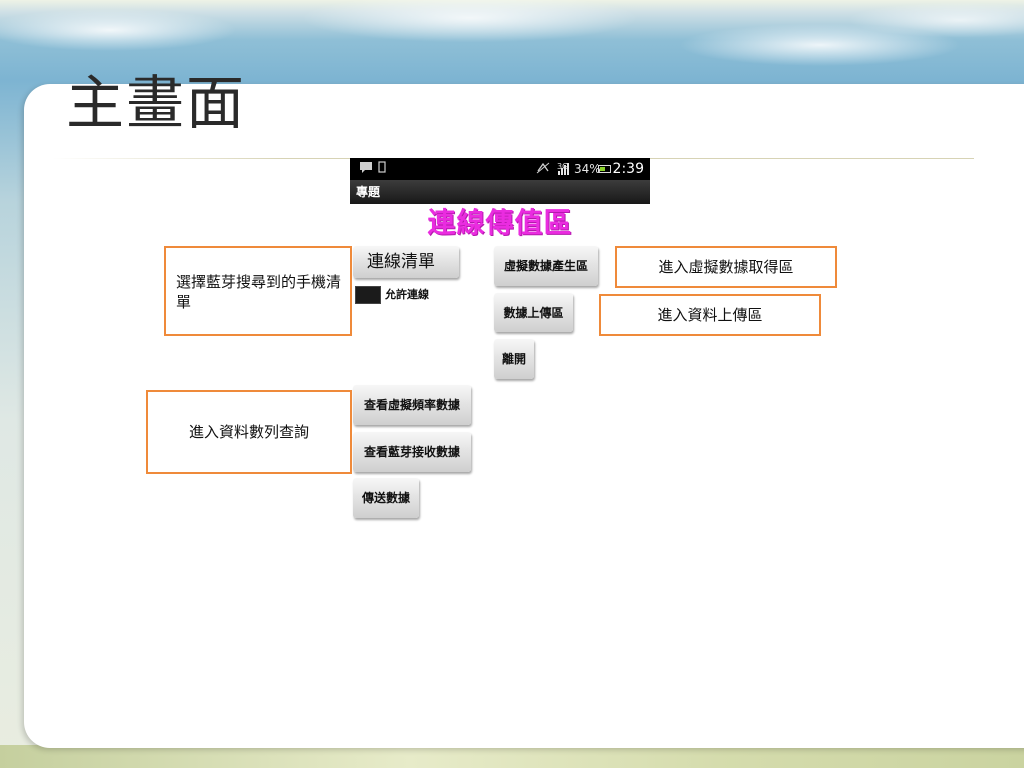  Describe the element at coordinates (386, 498) in the screenshot. I see `send-data-button: 傳送數據` at that location.